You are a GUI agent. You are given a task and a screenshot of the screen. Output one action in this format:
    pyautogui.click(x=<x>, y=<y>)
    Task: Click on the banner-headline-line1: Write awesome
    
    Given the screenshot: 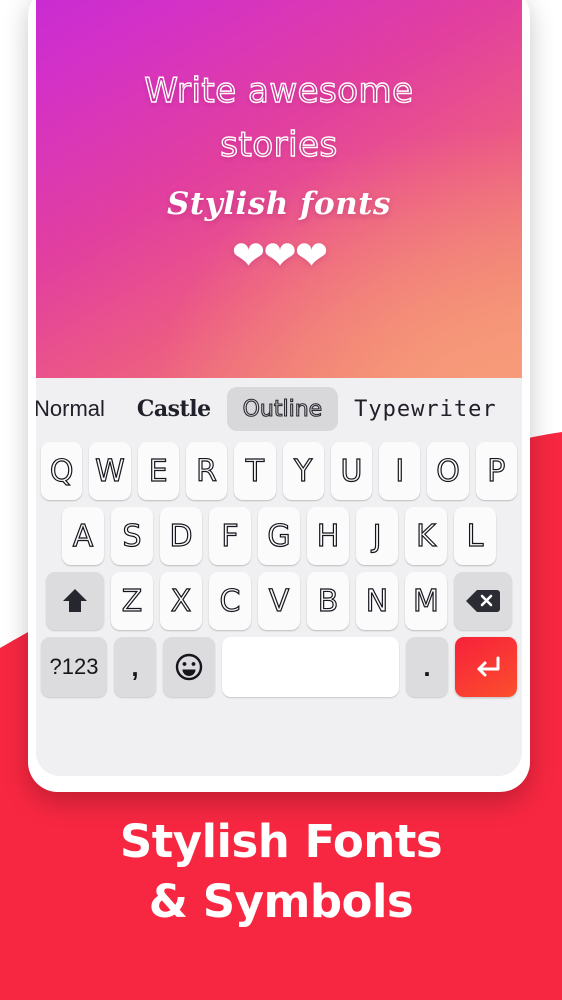 What is the action you would take?
    pyautogui.click(x=279, y=90)
    